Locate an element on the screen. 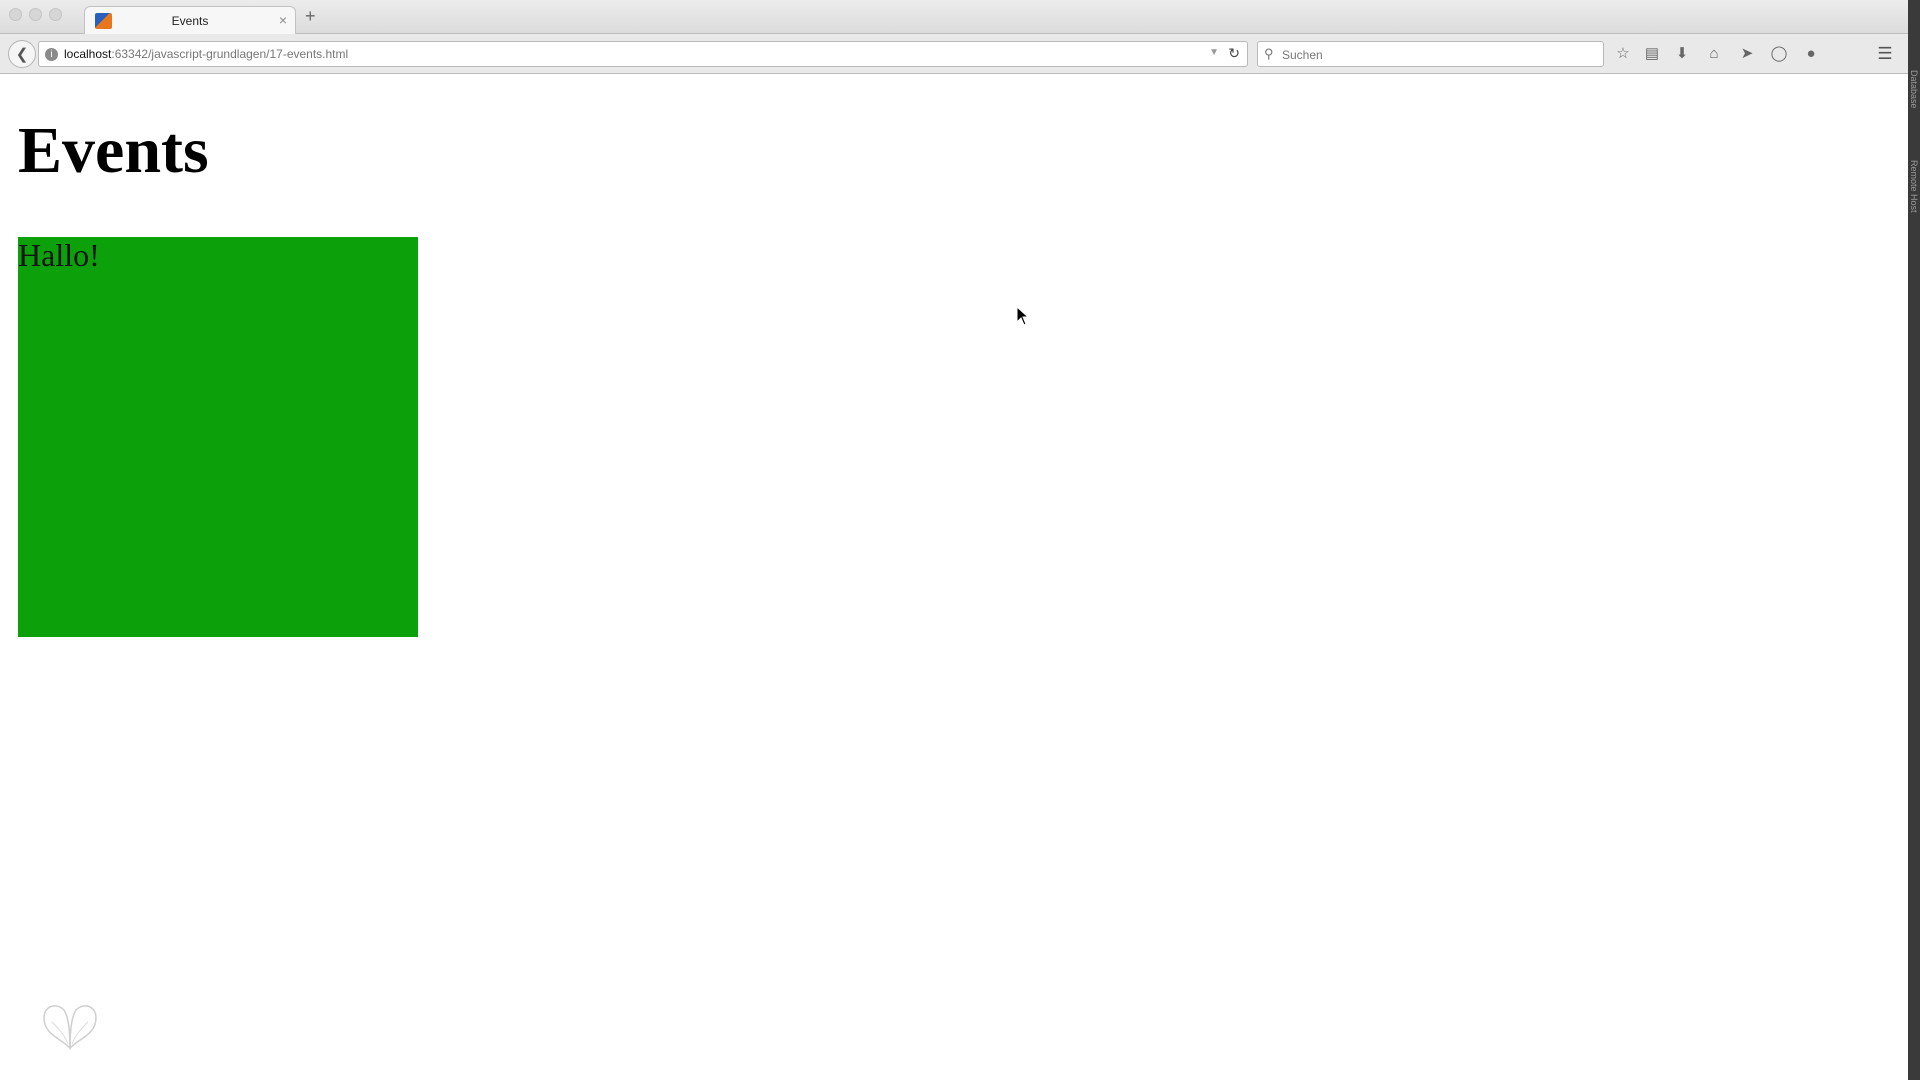 This screenshot has width=1920, height=1080. send-icon: ➤ is located at coordinates (1747, 54).